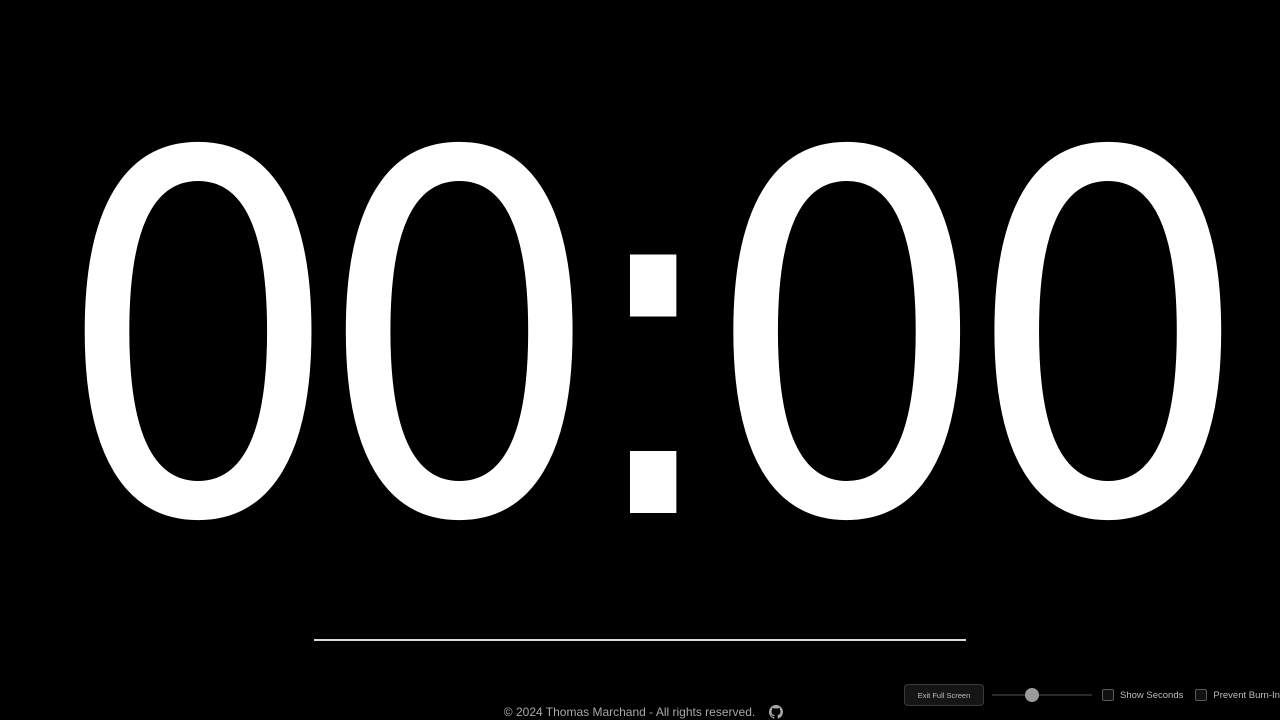 The height and width of the screenshot is (720, 1280). What do you see at coordinates (1152, 695) in the screenshot?
I see `show-seconds-label: Show Seconds` at bounding box center [1152, 695].